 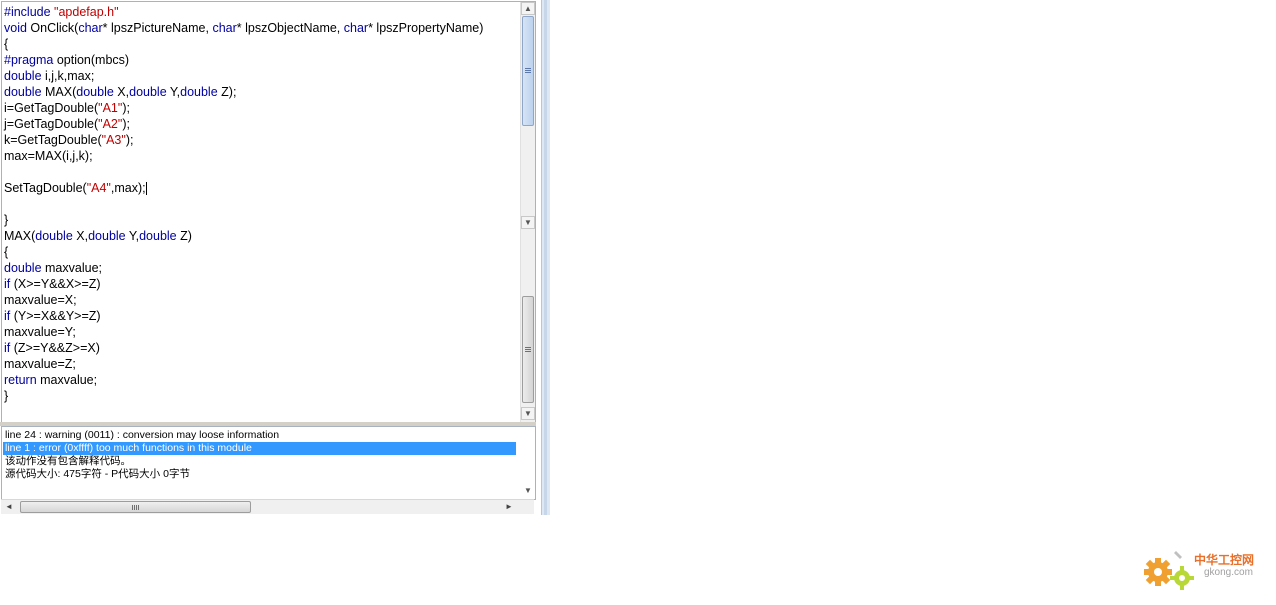 I want to click on code-keyword: void, so click(x=15, y=28).